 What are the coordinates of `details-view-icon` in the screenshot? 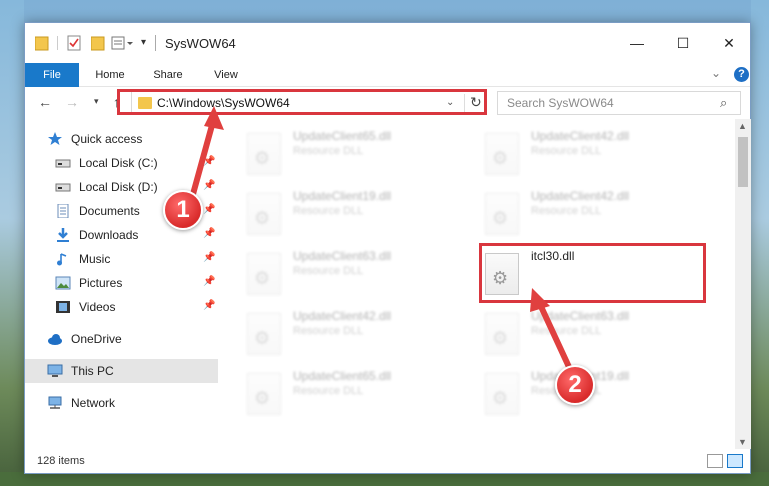 It's located at (715, 461).